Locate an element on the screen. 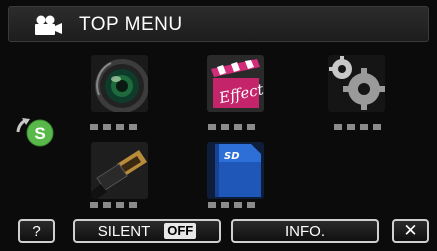  page-dots-media is located at coordinates (231, 205).